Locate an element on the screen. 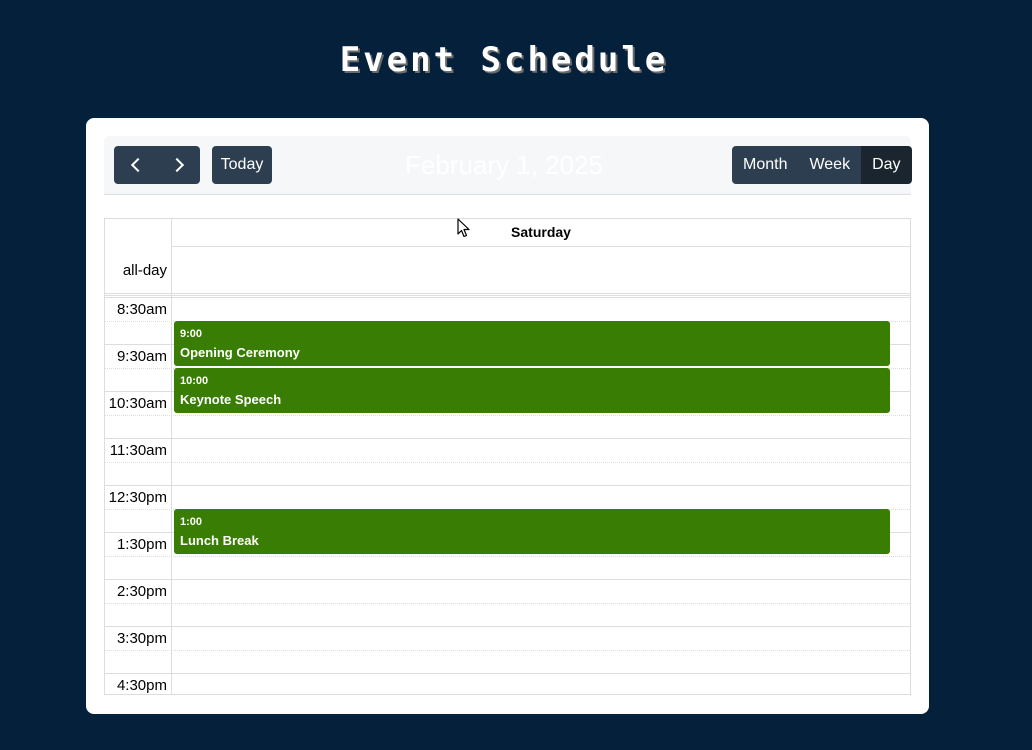 The image size is (1032, 750). prev-button is located at coordinates (135, 165).